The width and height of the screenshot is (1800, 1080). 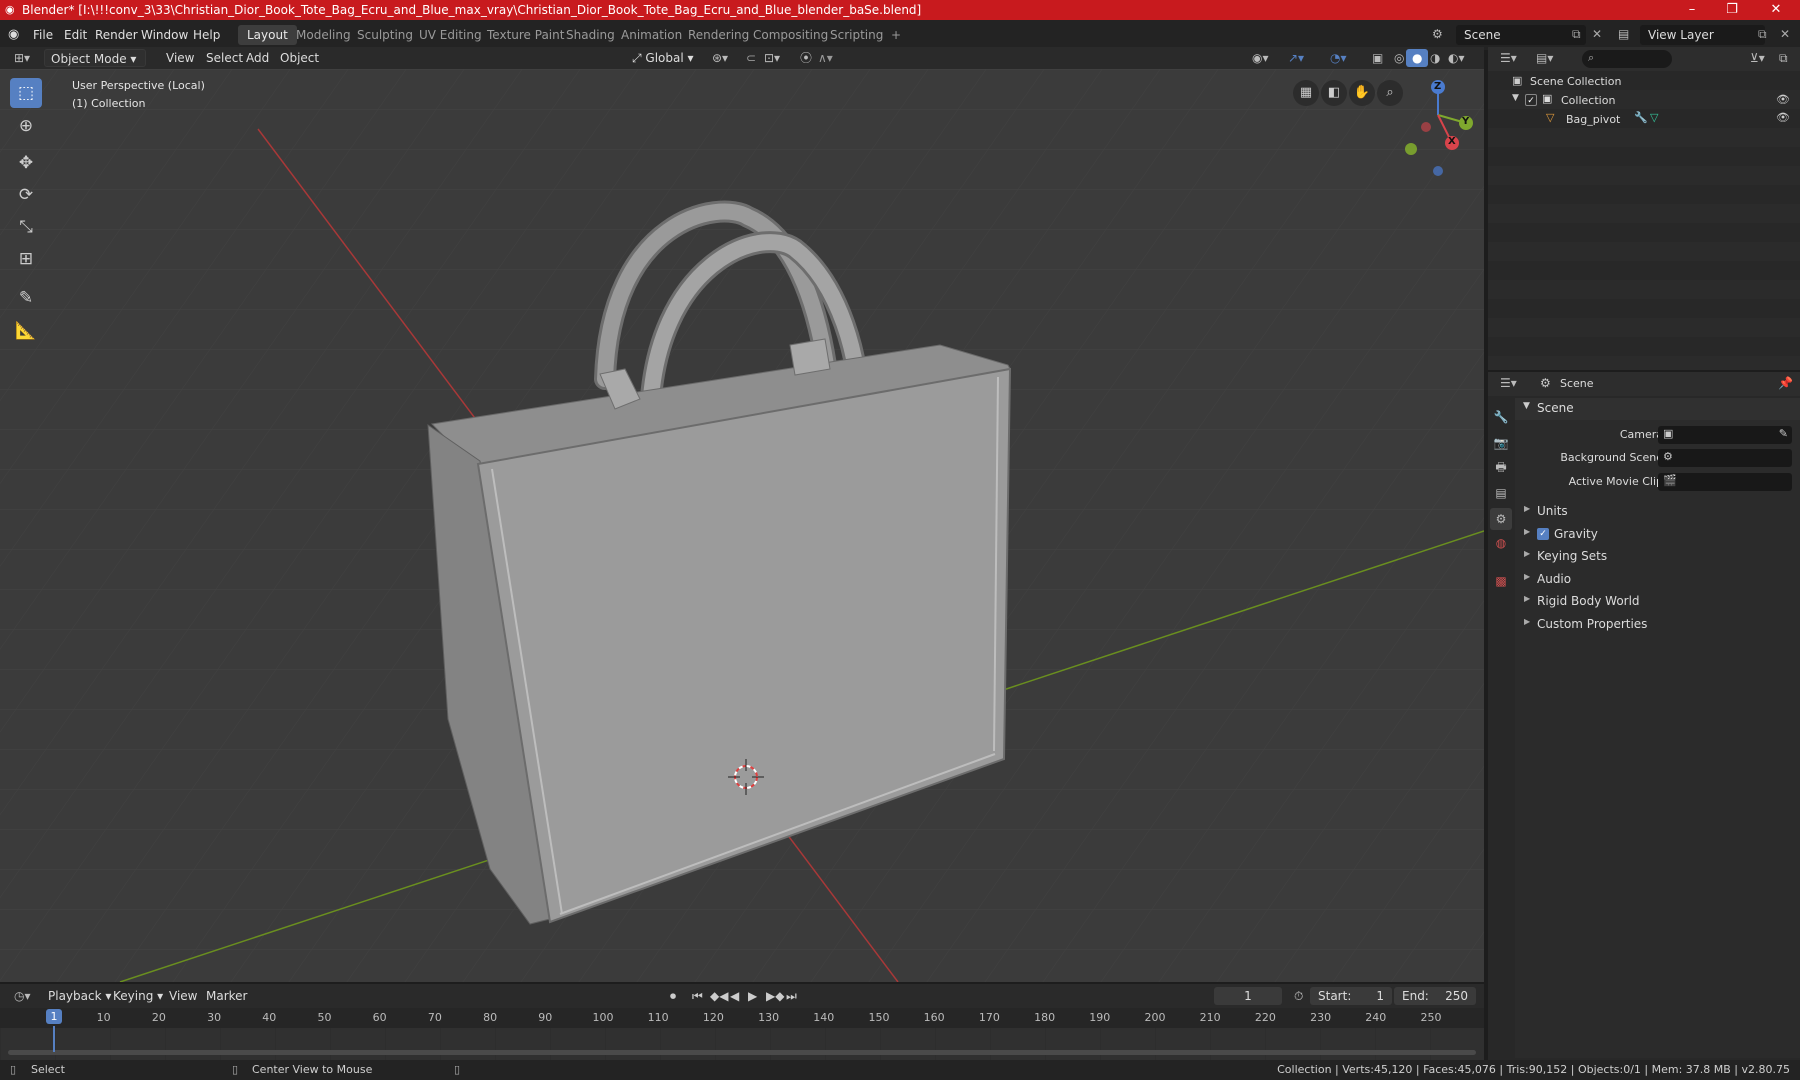 What do you see at coordinates (1657, 601) in the screenshot?
I see `rigid-body-world-section: ▶ Rigid Body World` at bounding box center [1657, 601].